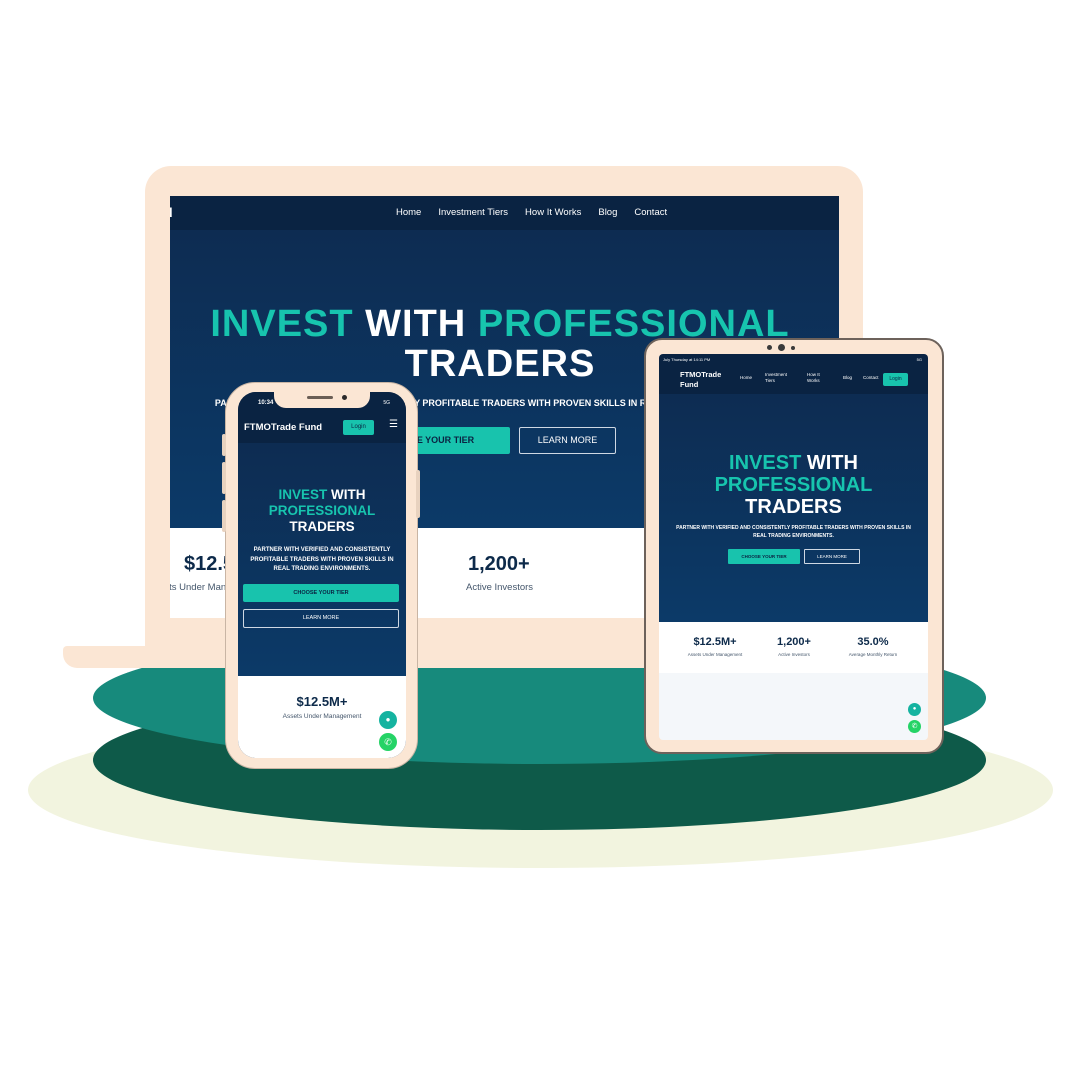 Image resolution: width=1080 pixels, height=1080 pixels. What do you see at coordinates (781, 347) in the screenshot?
I see `tablet-camera` at bounding box center [781, 347].